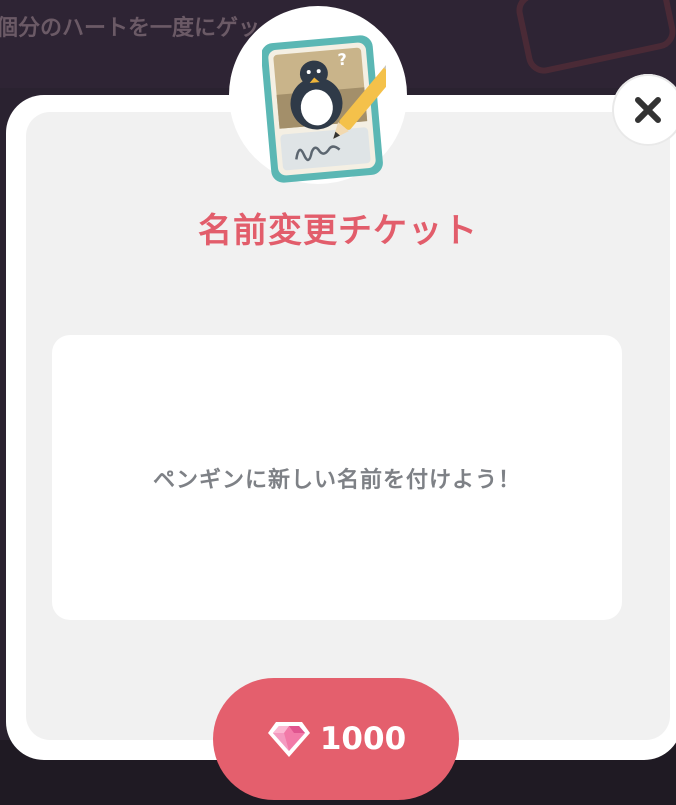 The image size is (676, 805). Describe the element at coordinates (324, 109) in the screenshot. I see `name-change-ticket-icon: ?` at that location.